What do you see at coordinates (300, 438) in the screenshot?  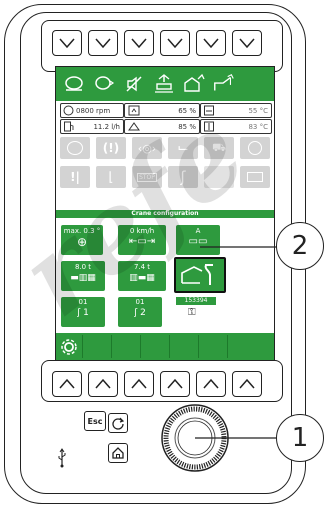 I see `callout-1: 1` at bounding box center [300, 438].